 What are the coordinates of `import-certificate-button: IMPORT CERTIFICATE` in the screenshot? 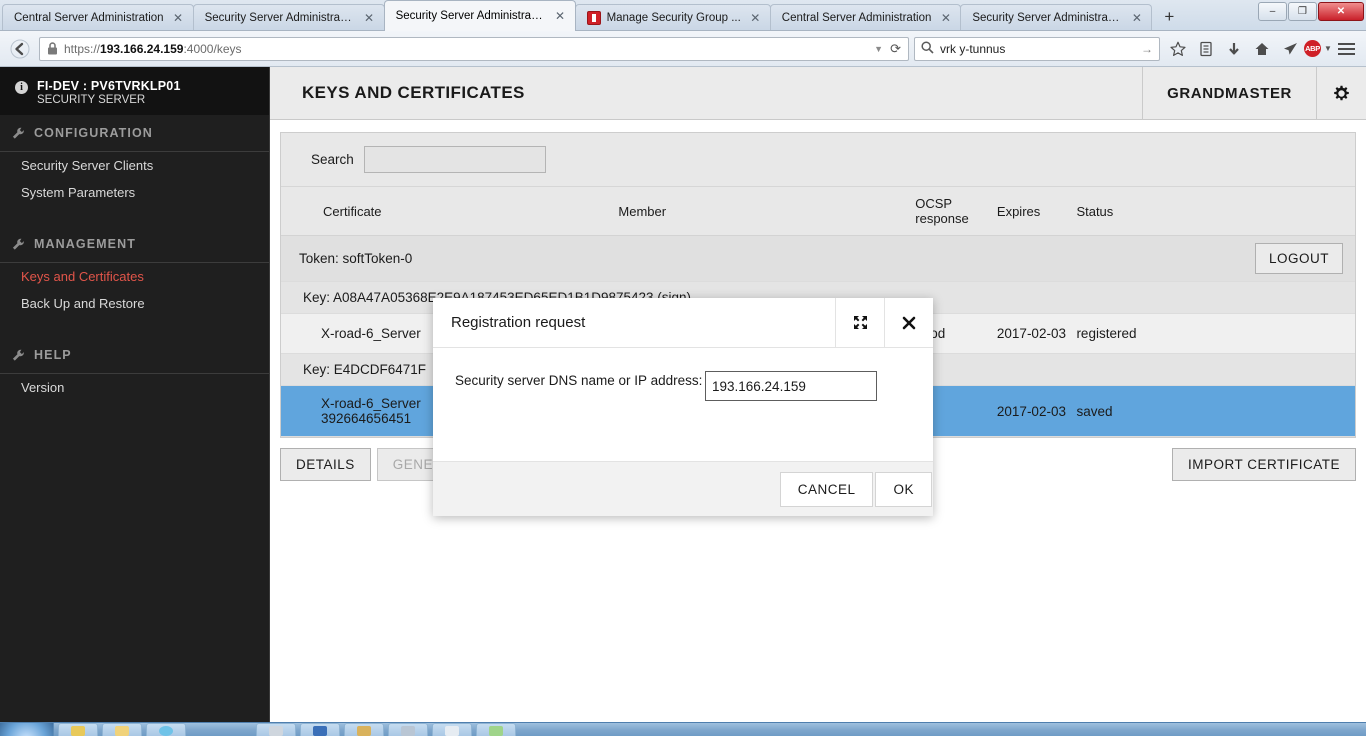 It's located at (1263, 464).